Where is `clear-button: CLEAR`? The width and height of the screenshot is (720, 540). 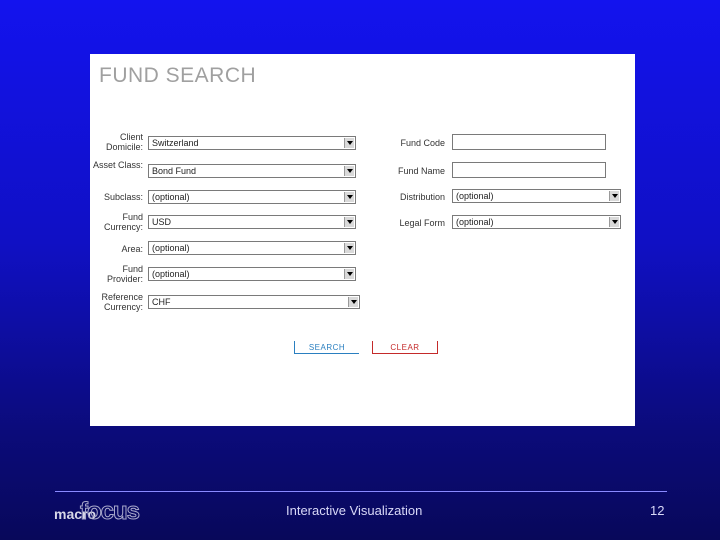
clear-button: CLEAR is located at coordinates (405, 347).